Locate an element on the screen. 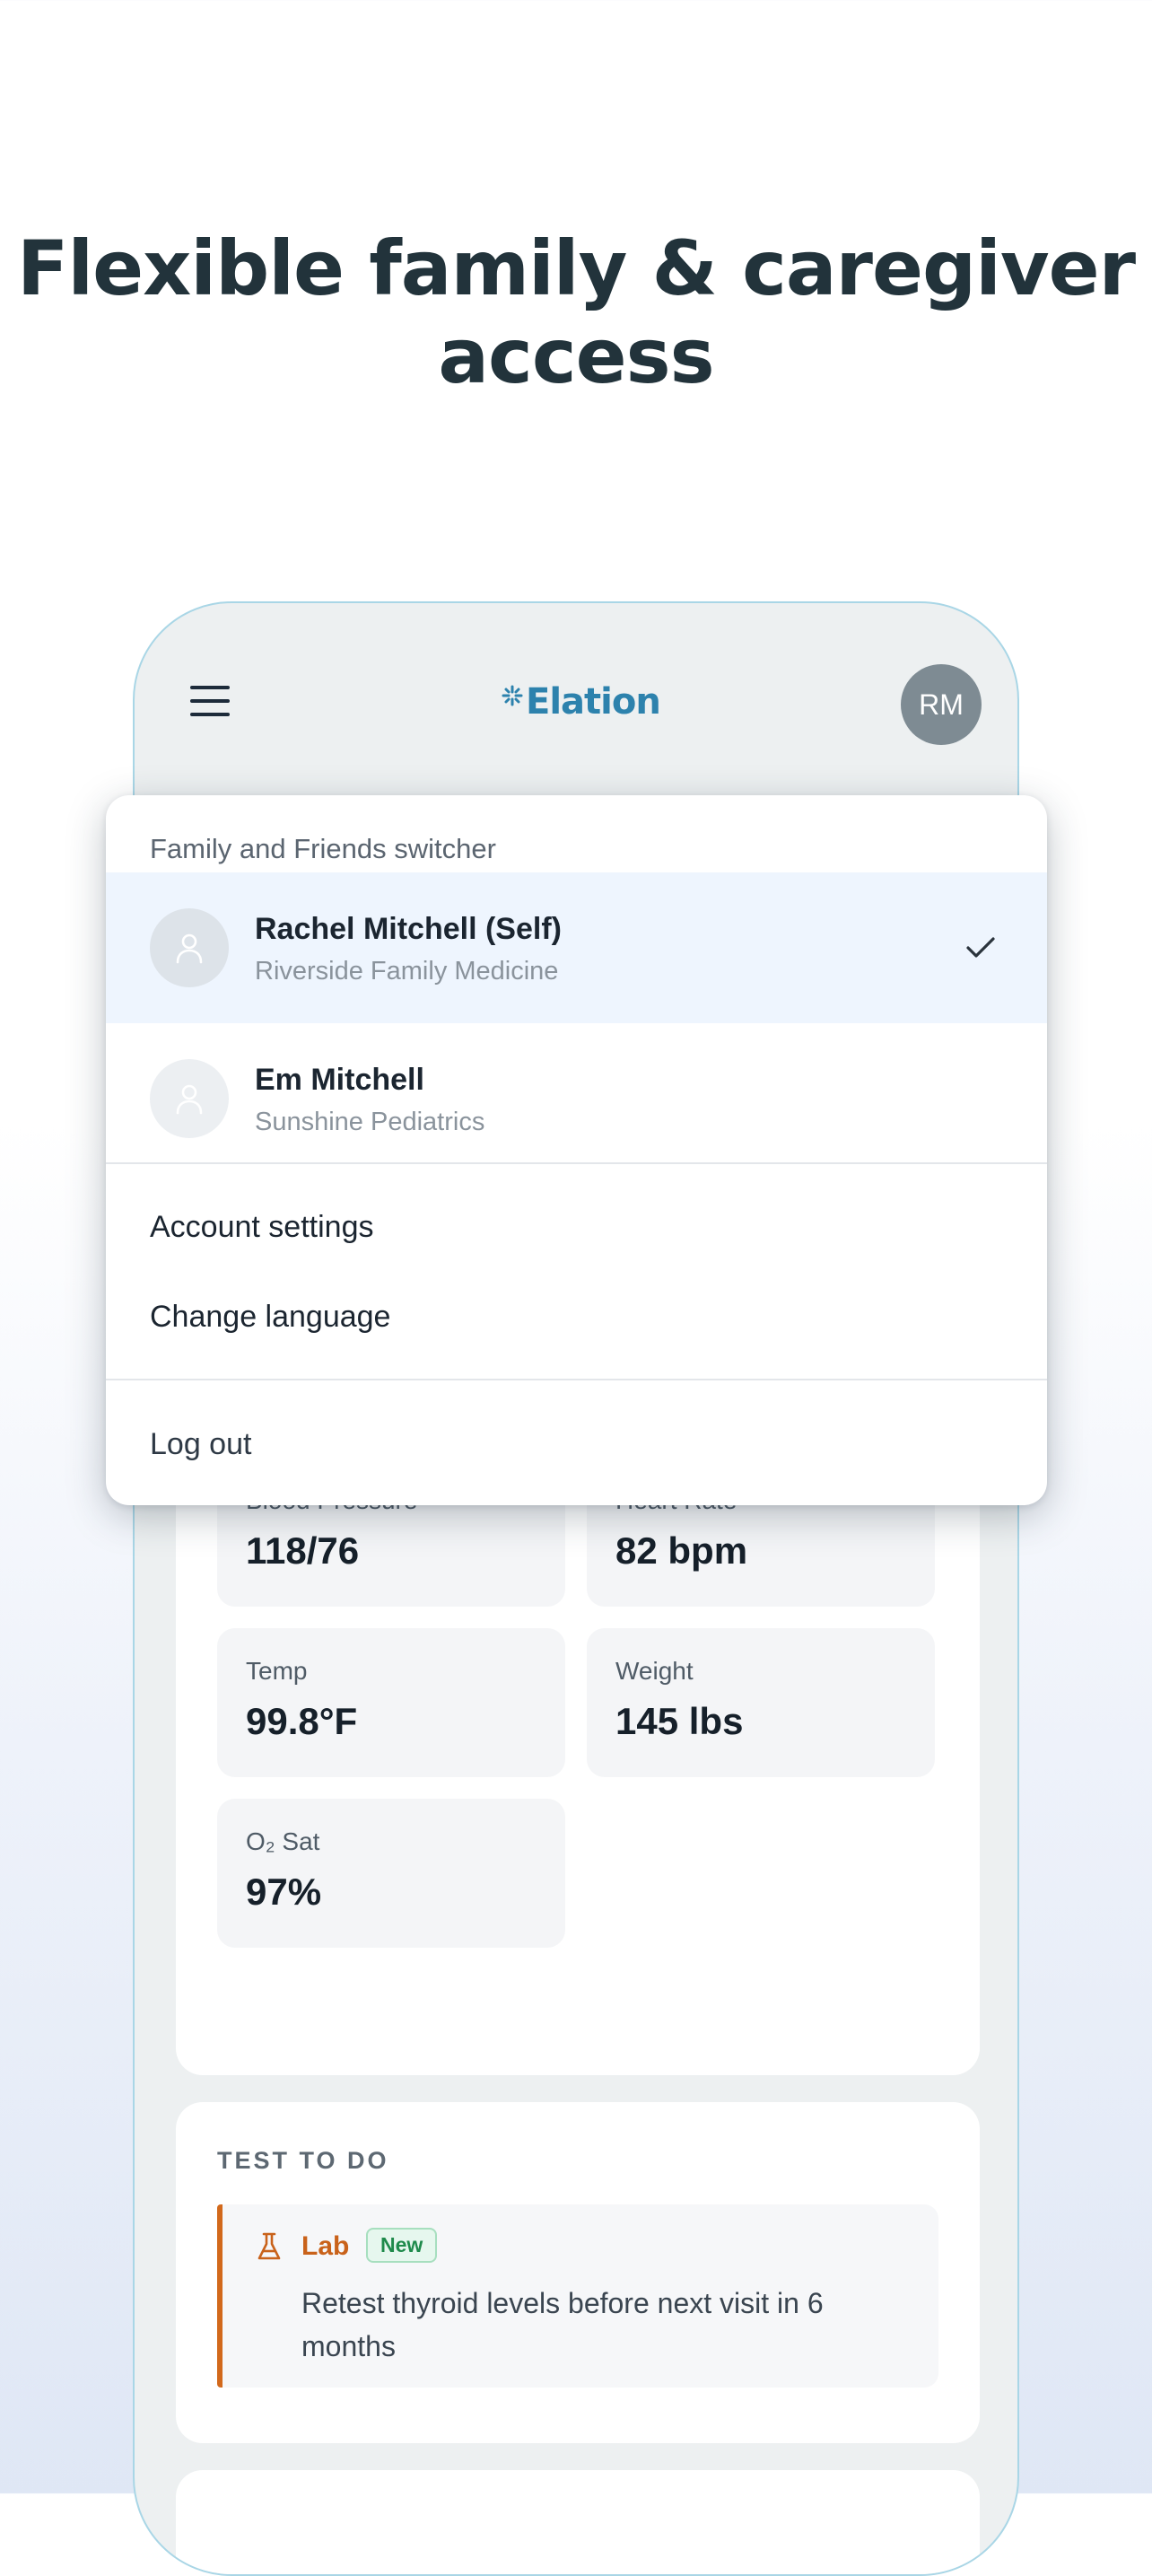 The image size is (1152, 2576). logo-text: Elation is located at coordinates (593, 702).